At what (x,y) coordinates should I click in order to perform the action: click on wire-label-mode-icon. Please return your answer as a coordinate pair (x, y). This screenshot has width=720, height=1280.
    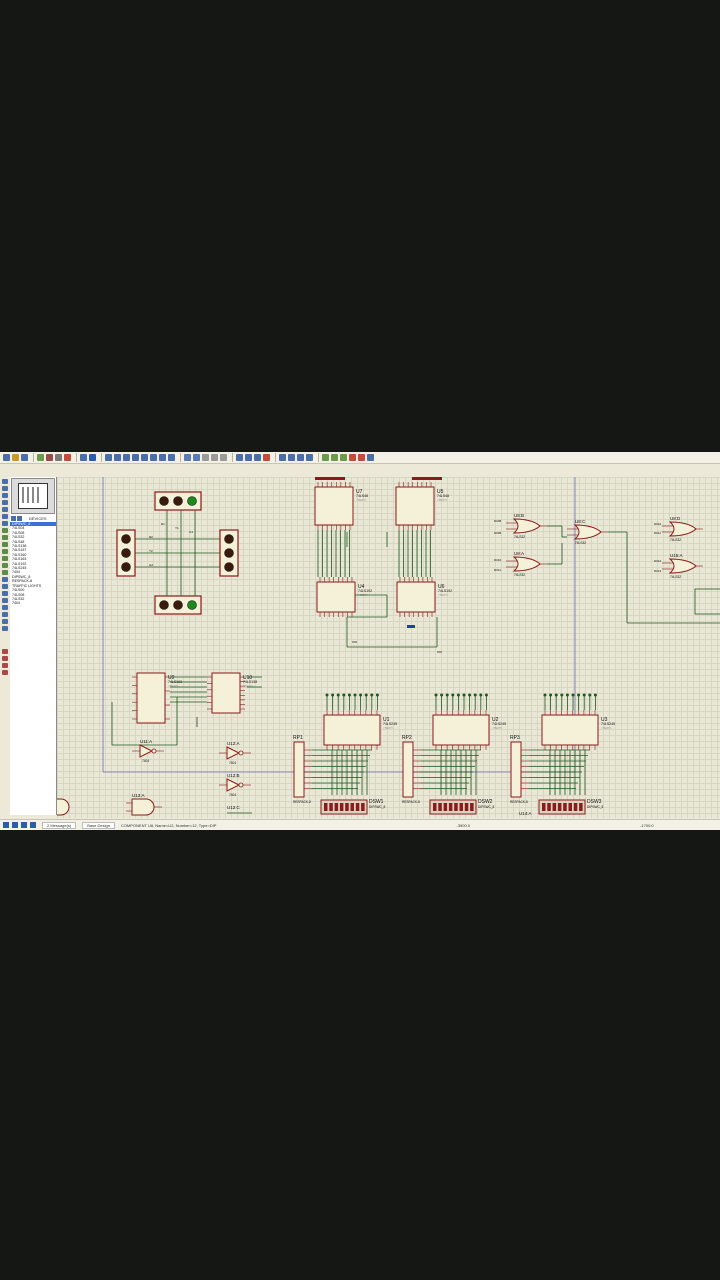
    Looking at the image, I should click on (5, 502).